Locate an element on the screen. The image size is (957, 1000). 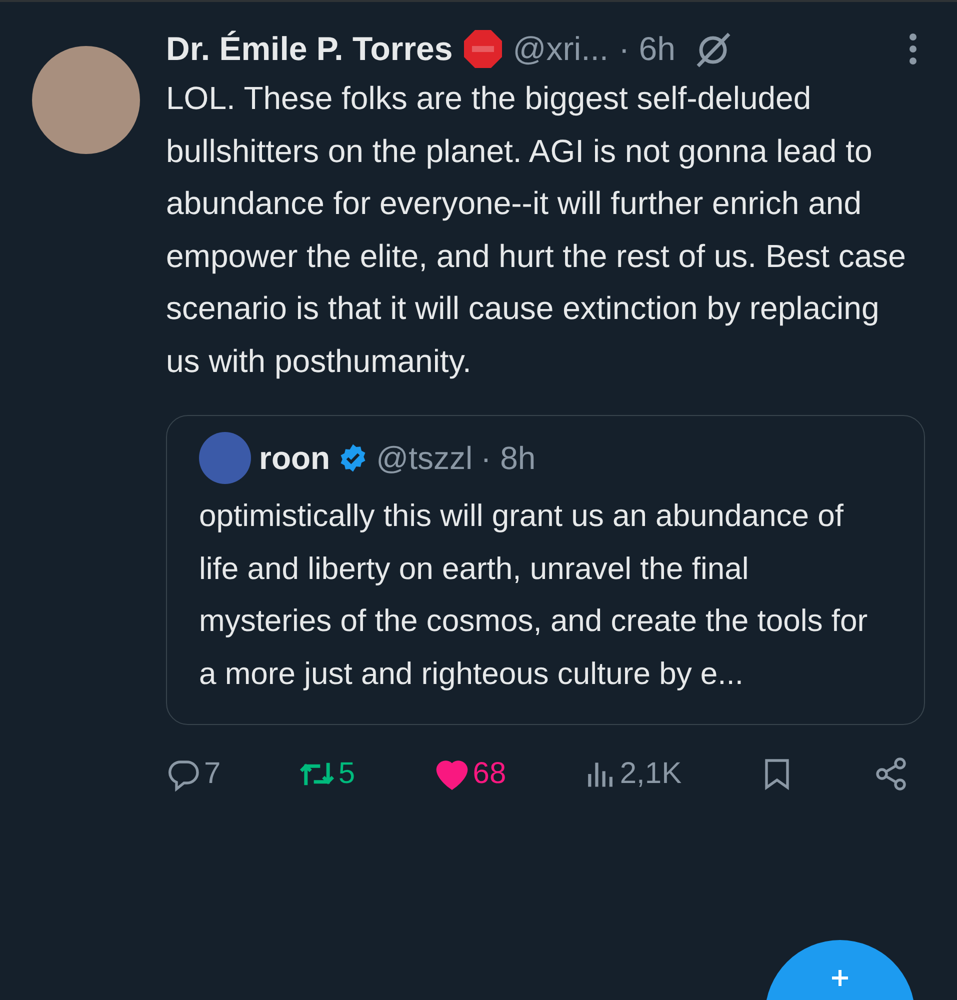
avatar-placeholder is located at coordinates (225, 458).